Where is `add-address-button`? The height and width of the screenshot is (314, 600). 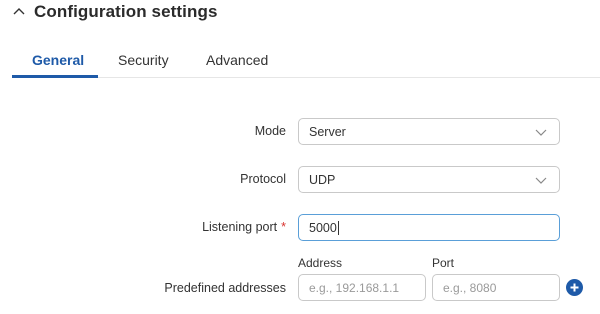 add-address-button is located at coordinates (574, 287).